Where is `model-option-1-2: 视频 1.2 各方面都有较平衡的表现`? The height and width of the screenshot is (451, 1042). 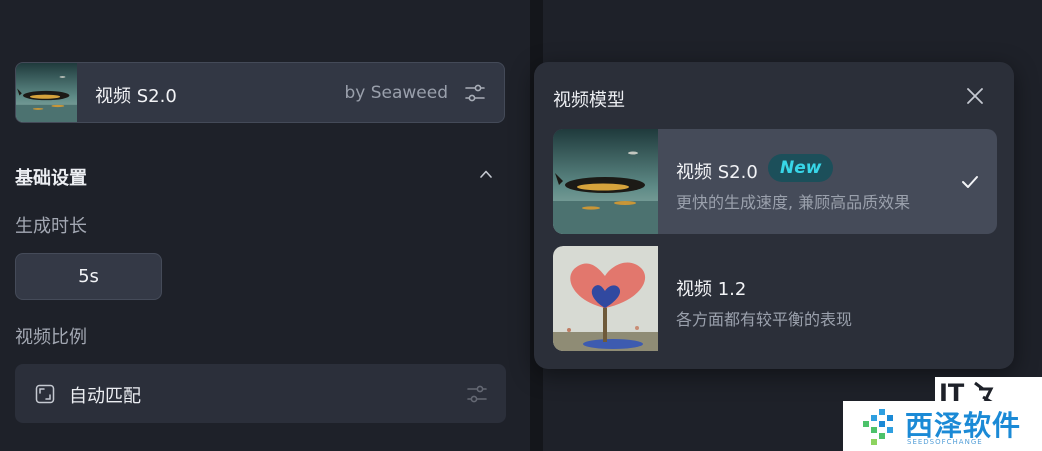
model-option-1-2: 视频 1.2 各方面都有较平衡的表现 is located at coordinates (775, 298).